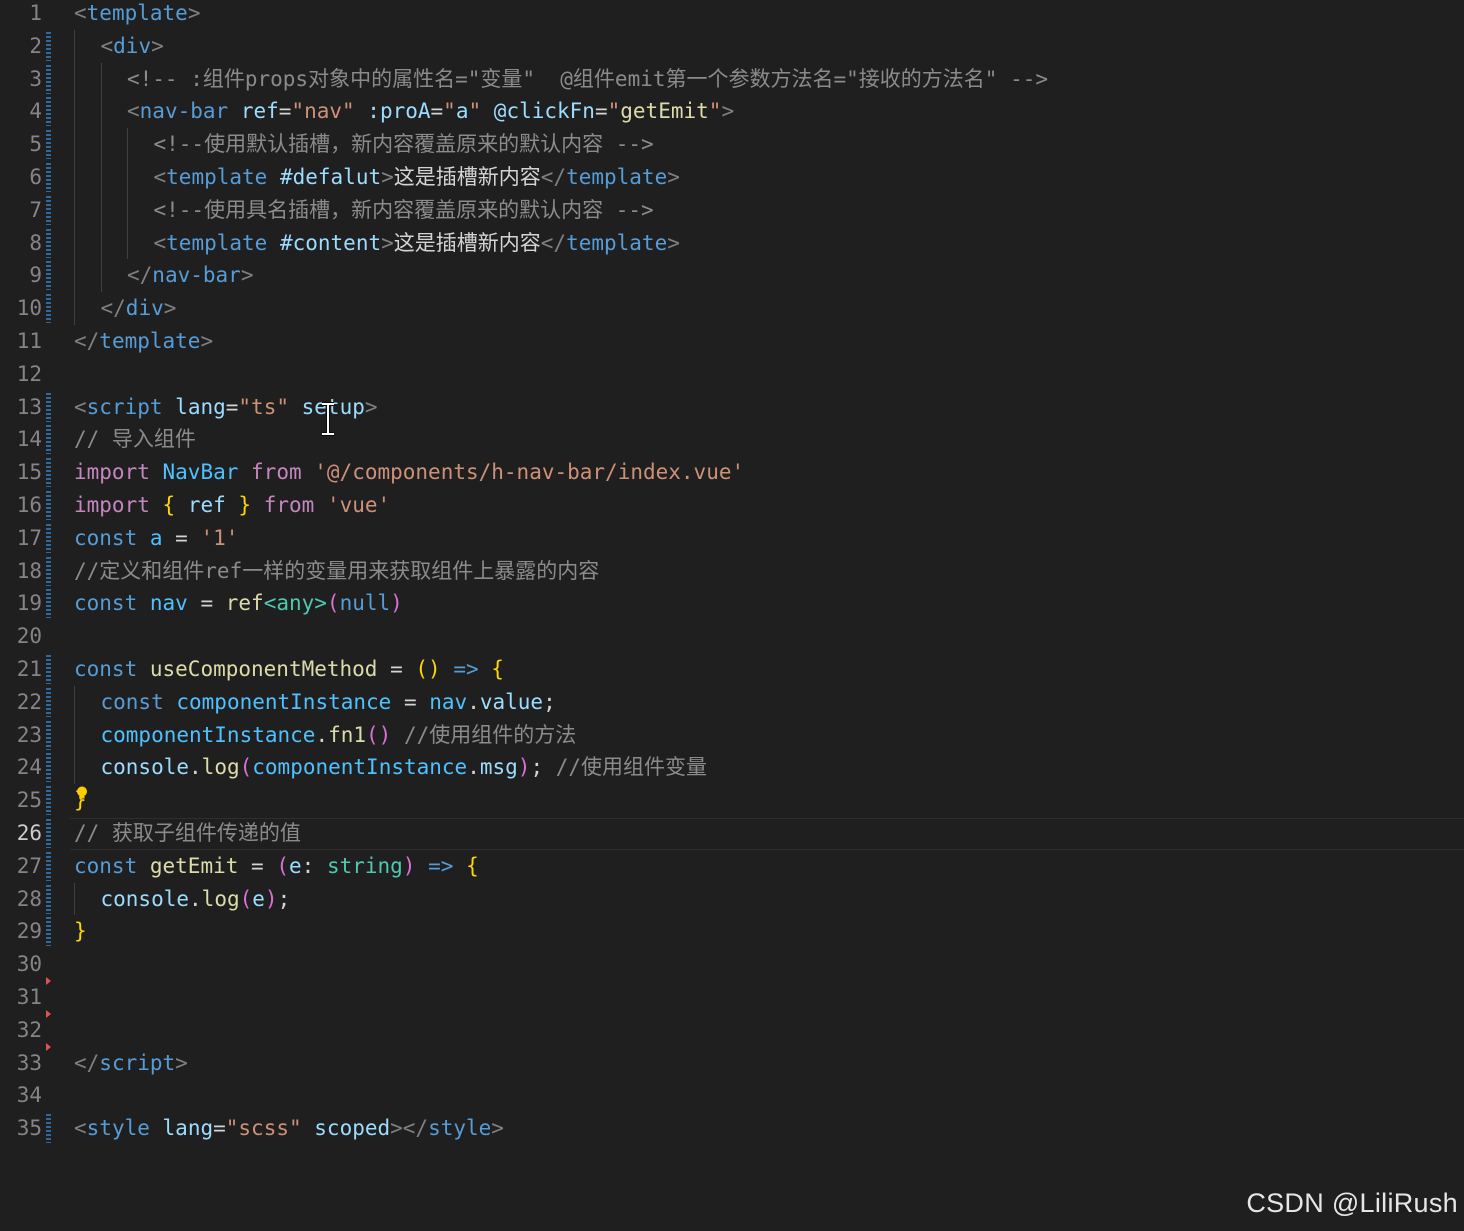 The width and height of the screenshot is (1464, 1231). Describe the element at coordinates (732, 341) in the screenshot. I see `code-line: 11 </template>` at that location.